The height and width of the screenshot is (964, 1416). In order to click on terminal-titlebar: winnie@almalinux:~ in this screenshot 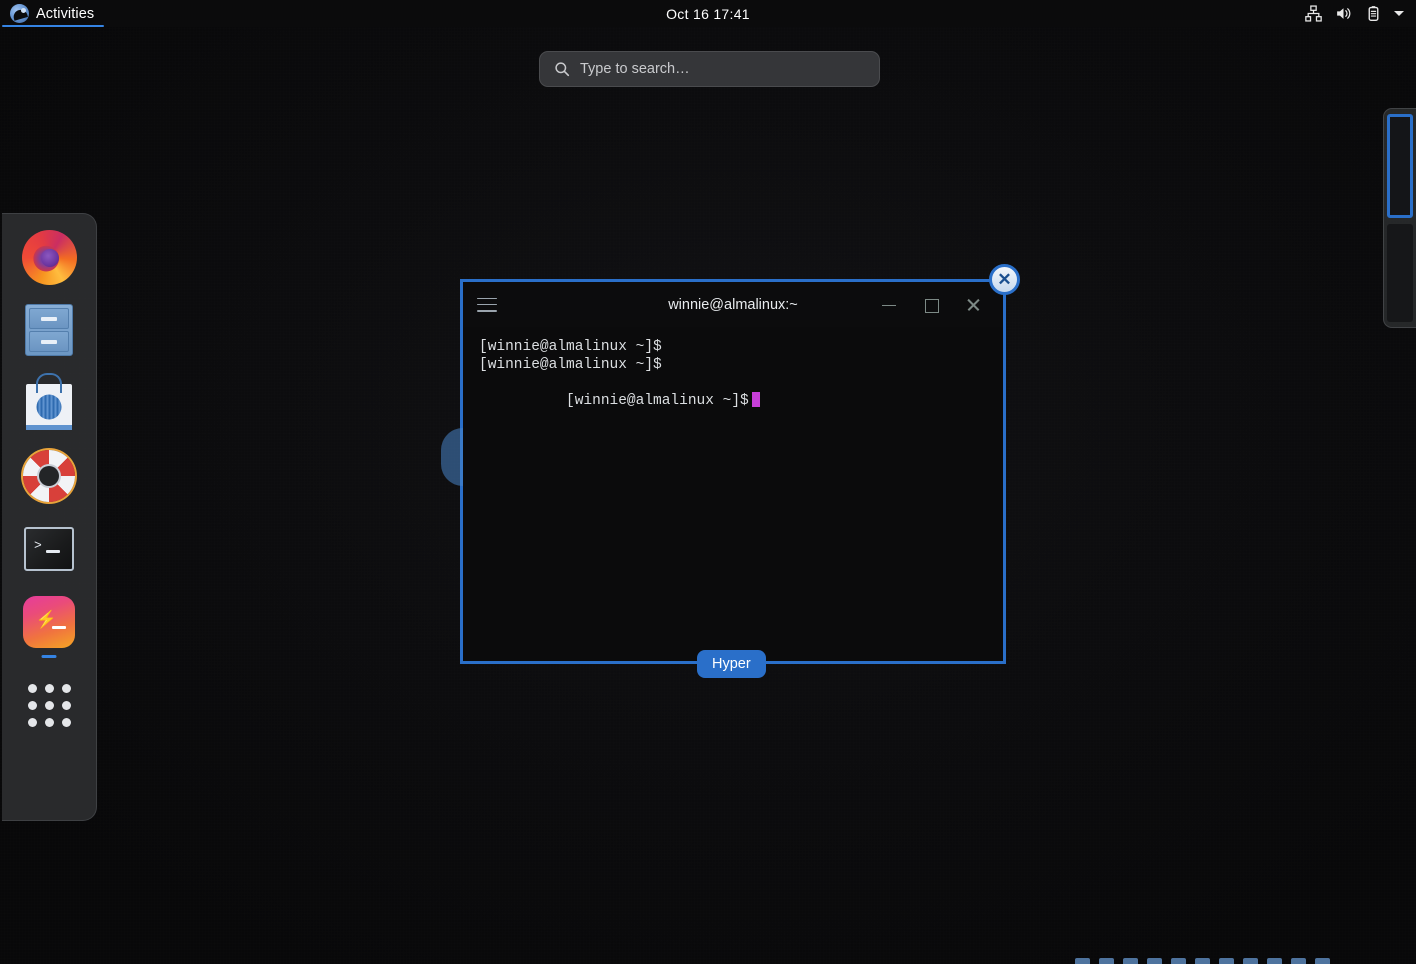, I will do `click(733, 304)`.